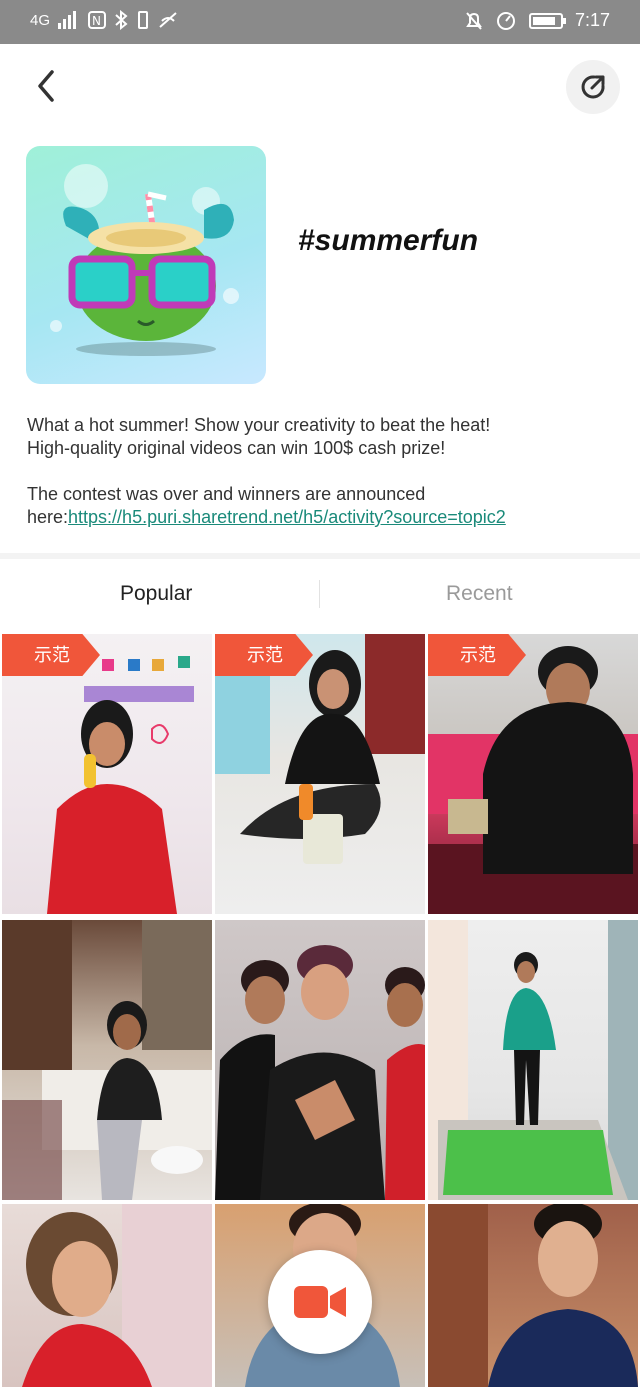 Image resolution: width=640 pixels, height=1387 pixels. What do you see at coordinates (40, 20) in the screenshot?
I see `signal-label: 4G` at bounding box center [40, 20].